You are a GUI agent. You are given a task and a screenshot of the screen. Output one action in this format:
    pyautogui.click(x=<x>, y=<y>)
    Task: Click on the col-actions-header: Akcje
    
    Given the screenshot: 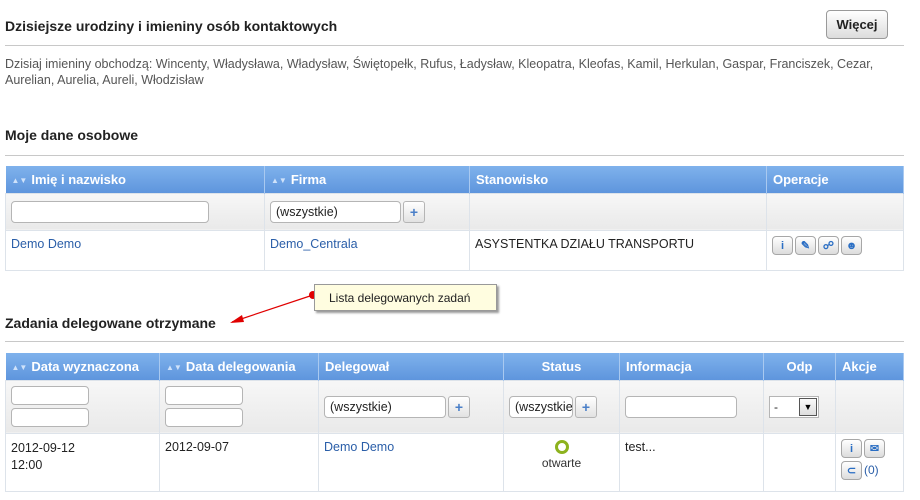 What is the action you would take?
    pyautogui.click(x=869, y=366)
    